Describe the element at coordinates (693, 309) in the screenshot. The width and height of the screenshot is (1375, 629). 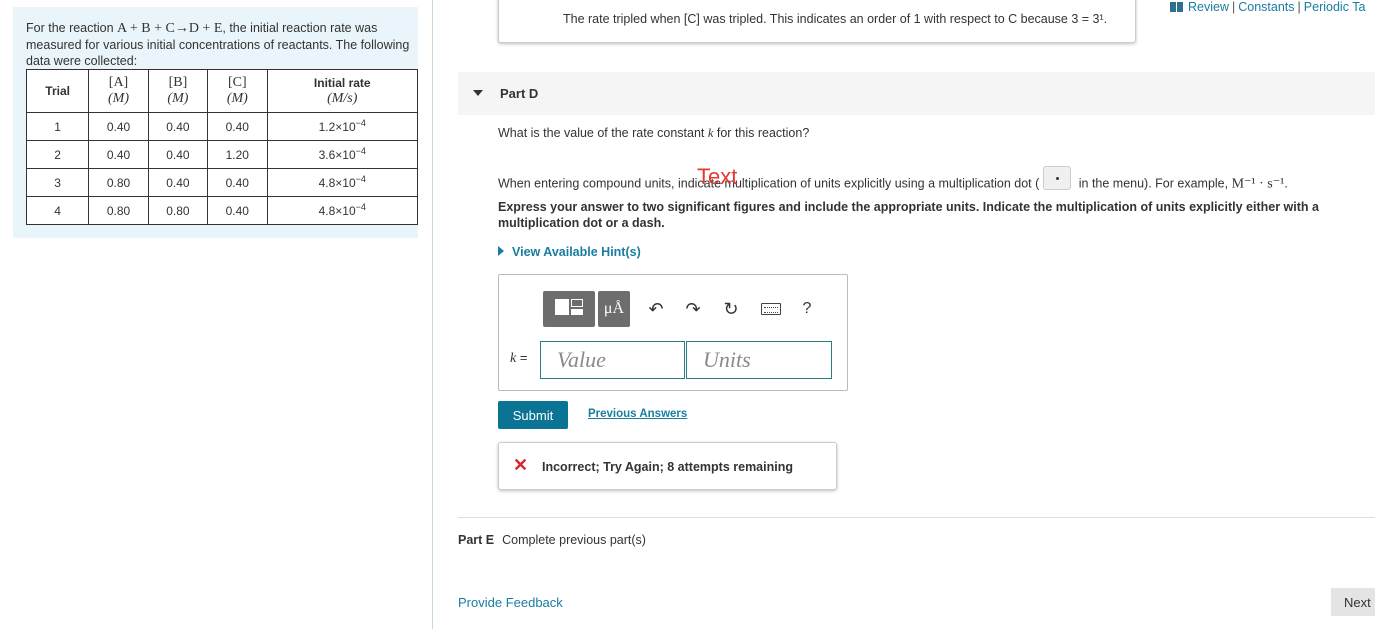
I see `redo-icon: ↷` at that location.